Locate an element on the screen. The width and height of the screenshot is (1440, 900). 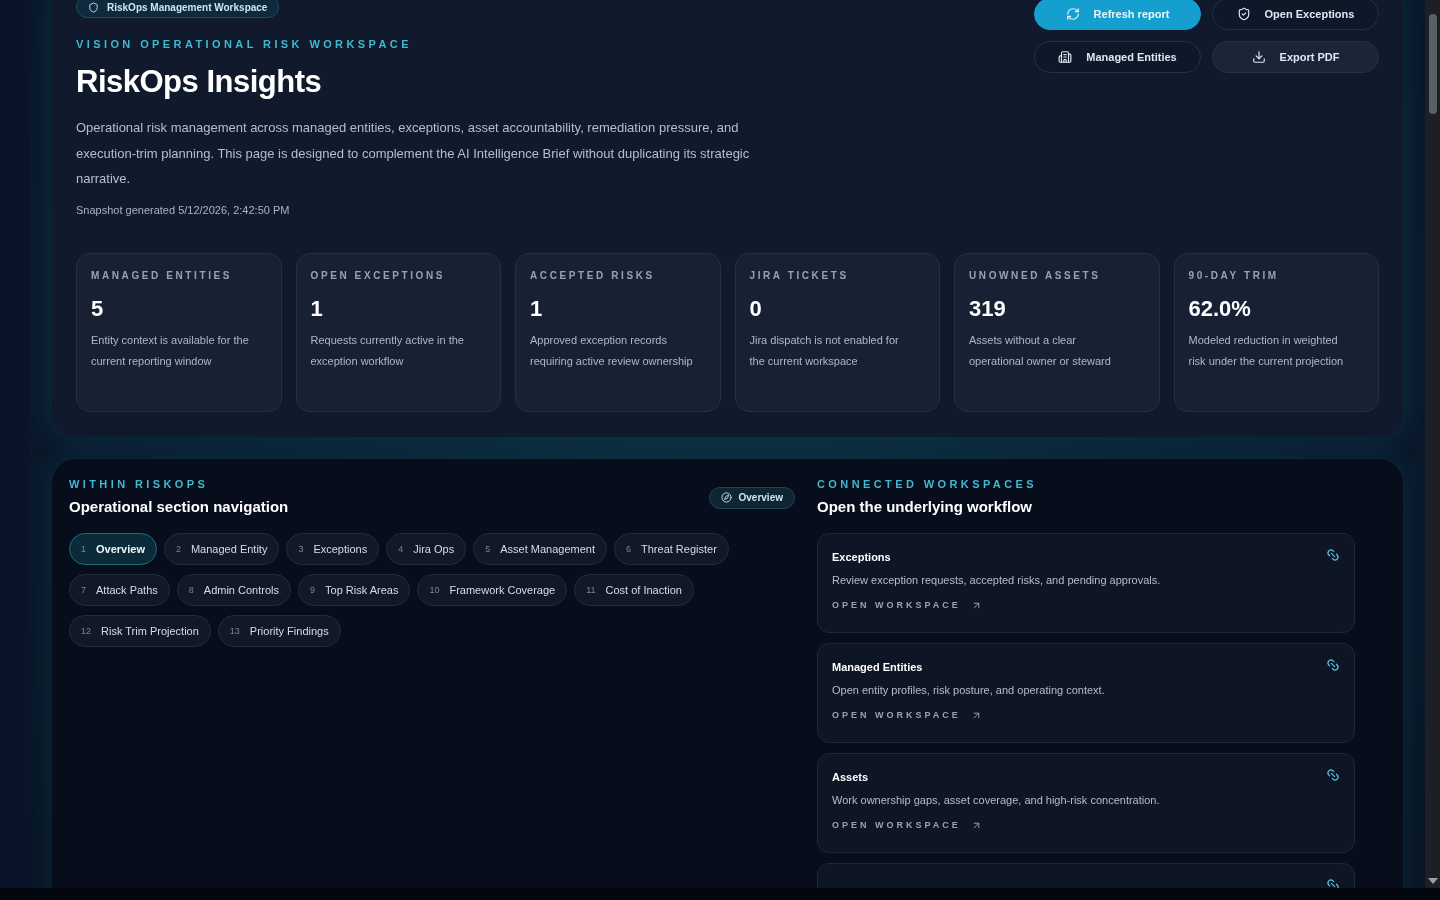
section-nav-item: 6 Threat Register is located at coordinates (671, 548).